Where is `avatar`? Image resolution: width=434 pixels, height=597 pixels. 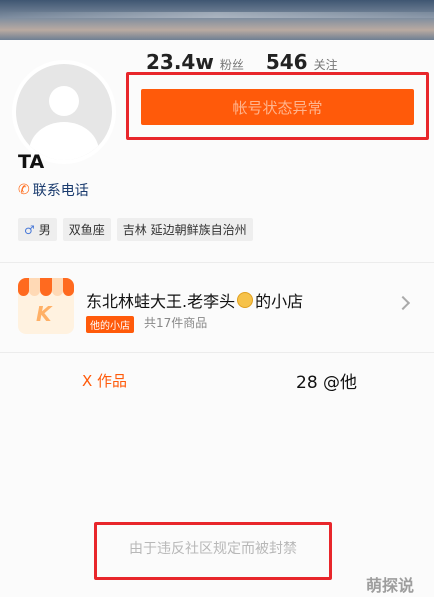 avatar is located at coordinates (64, 112).